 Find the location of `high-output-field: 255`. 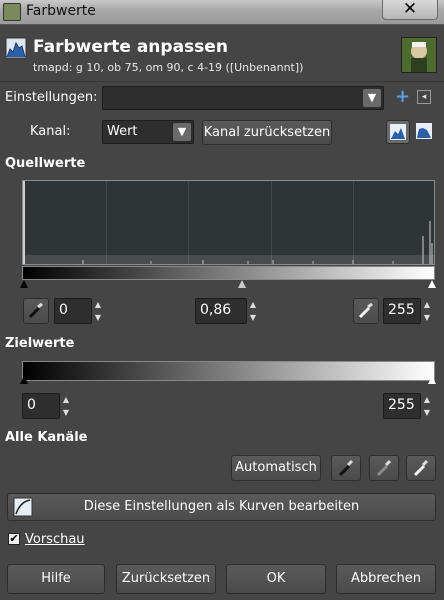

high-output-field: 255 is located at coordinates (402, 406).